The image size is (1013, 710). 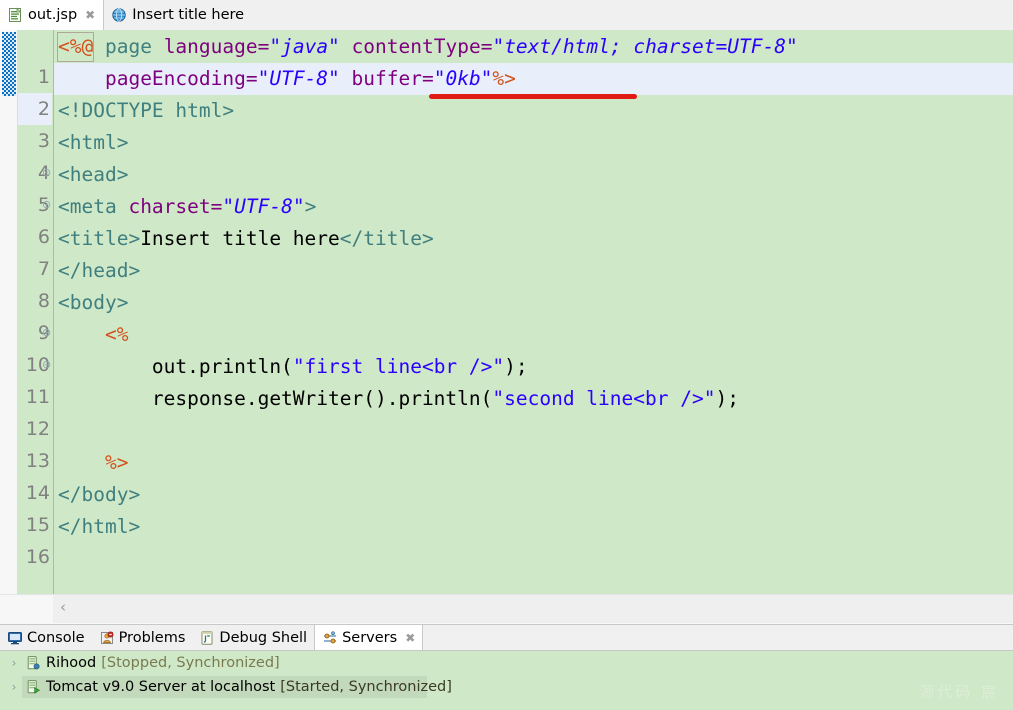 I want to click on code-line: <!DOCTYPE html>, so click(x=533, y=111).